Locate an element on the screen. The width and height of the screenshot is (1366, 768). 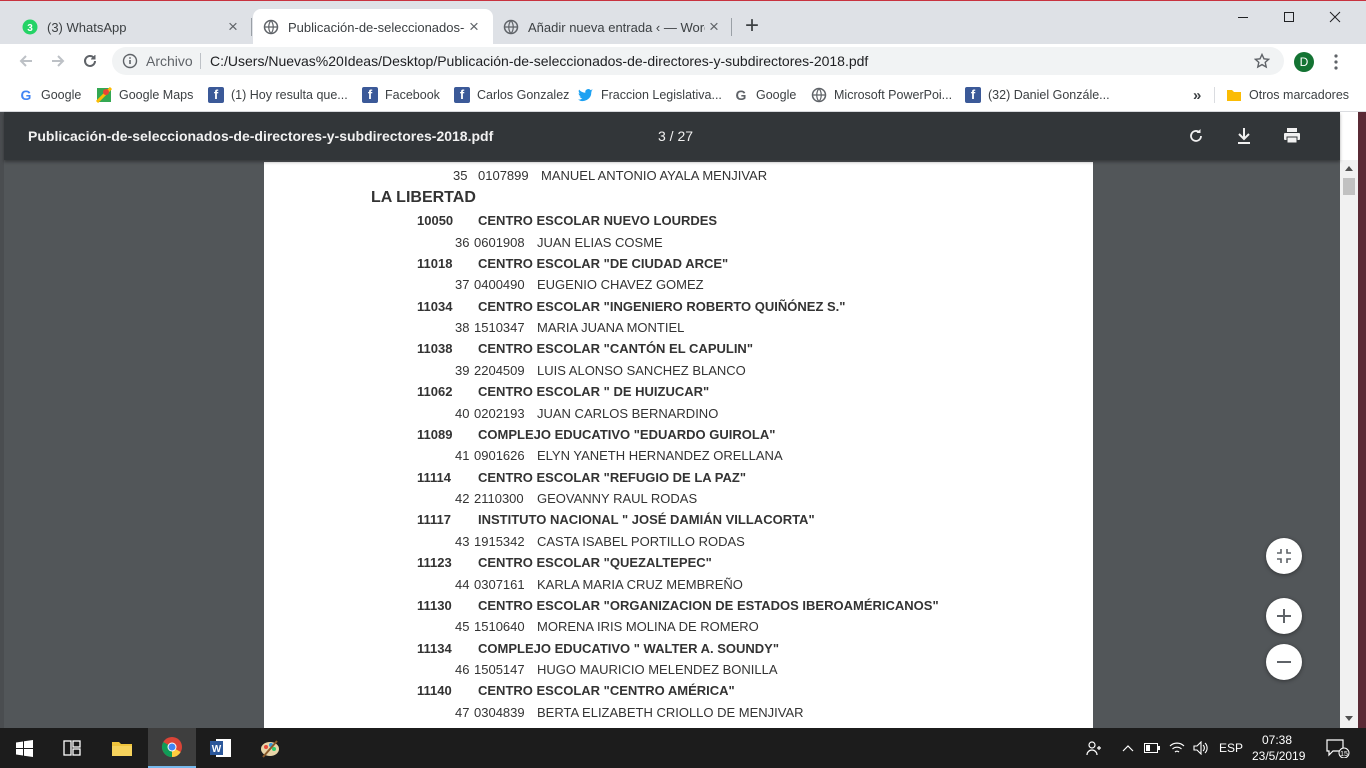
entry-id: 0901626 is located at coordinates (499, 456).